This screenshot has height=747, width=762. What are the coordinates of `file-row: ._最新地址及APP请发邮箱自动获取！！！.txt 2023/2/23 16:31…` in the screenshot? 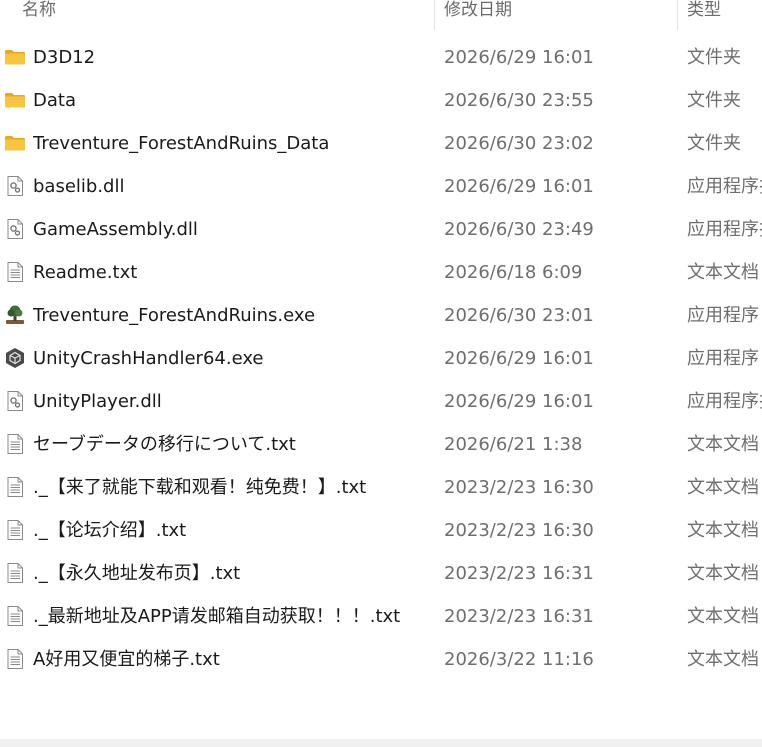 It's located at (381, 616).